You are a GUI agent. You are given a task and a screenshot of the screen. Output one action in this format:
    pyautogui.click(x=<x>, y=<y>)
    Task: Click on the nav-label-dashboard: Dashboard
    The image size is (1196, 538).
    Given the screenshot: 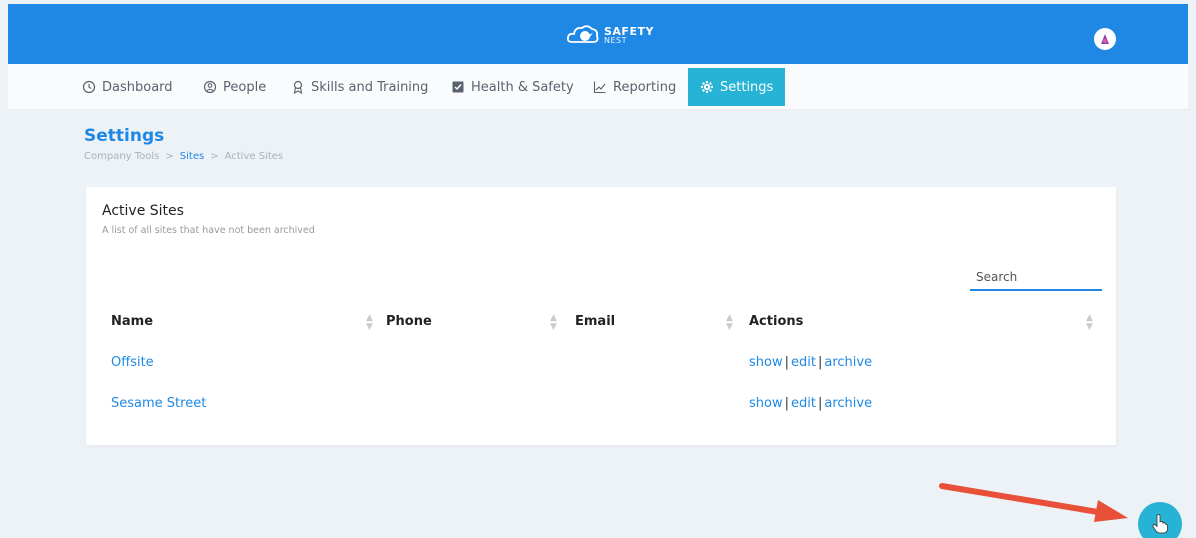 What is the action you would take?
    pyautogui.click(x=137, y=87)
    